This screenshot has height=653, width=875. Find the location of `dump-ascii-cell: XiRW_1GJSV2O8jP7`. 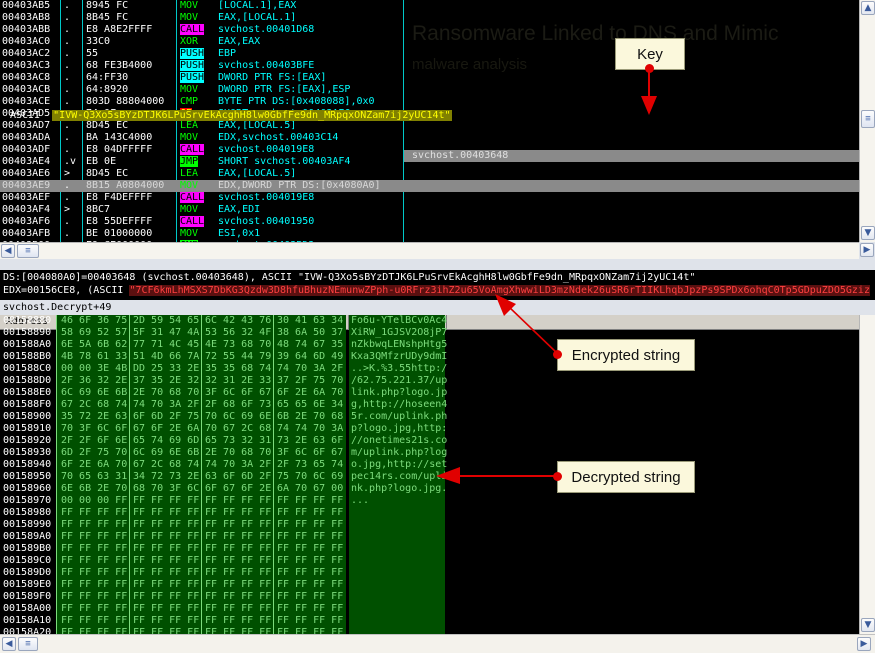

dump-ascii-cell: XiRW_1GJSV2O8jP7 is located at coordinates (398, 333).